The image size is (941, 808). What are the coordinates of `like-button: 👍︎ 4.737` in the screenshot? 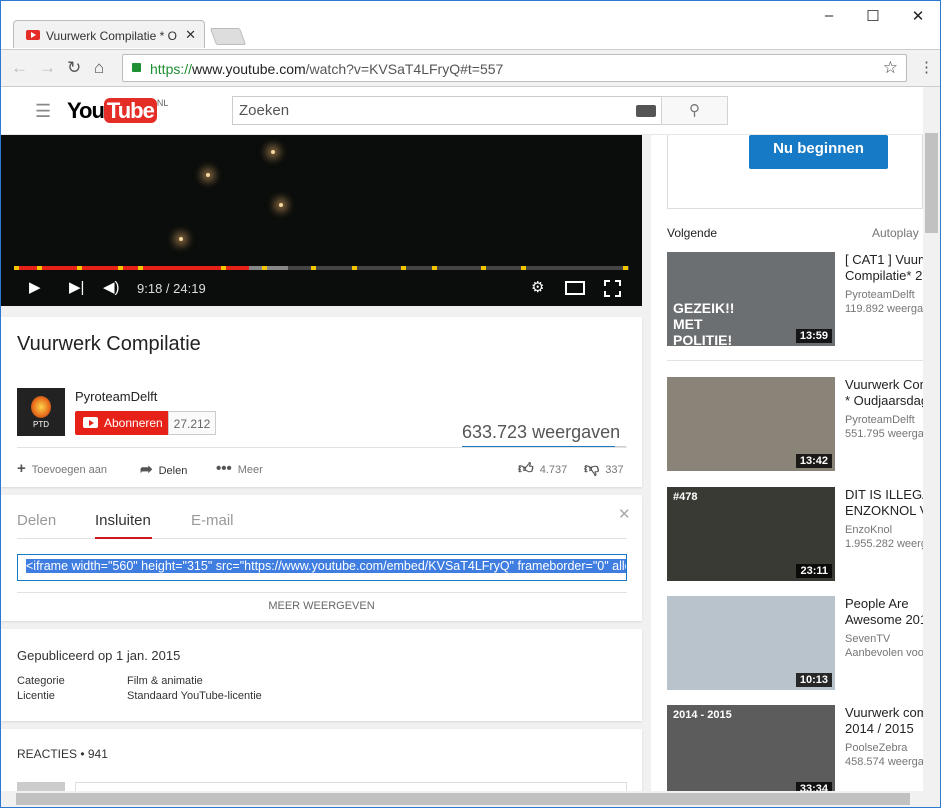 It's located at (542, 469).